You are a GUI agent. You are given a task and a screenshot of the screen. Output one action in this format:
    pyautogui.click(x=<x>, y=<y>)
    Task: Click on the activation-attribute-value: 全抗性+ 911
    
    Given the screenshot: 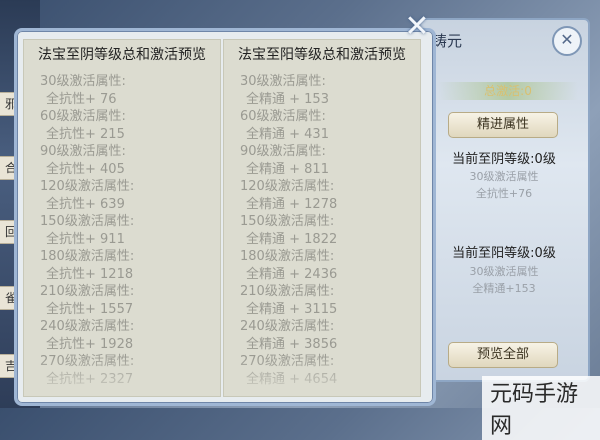 What is the action you would take?
    pyautogui.click(x=85, y=239)
    